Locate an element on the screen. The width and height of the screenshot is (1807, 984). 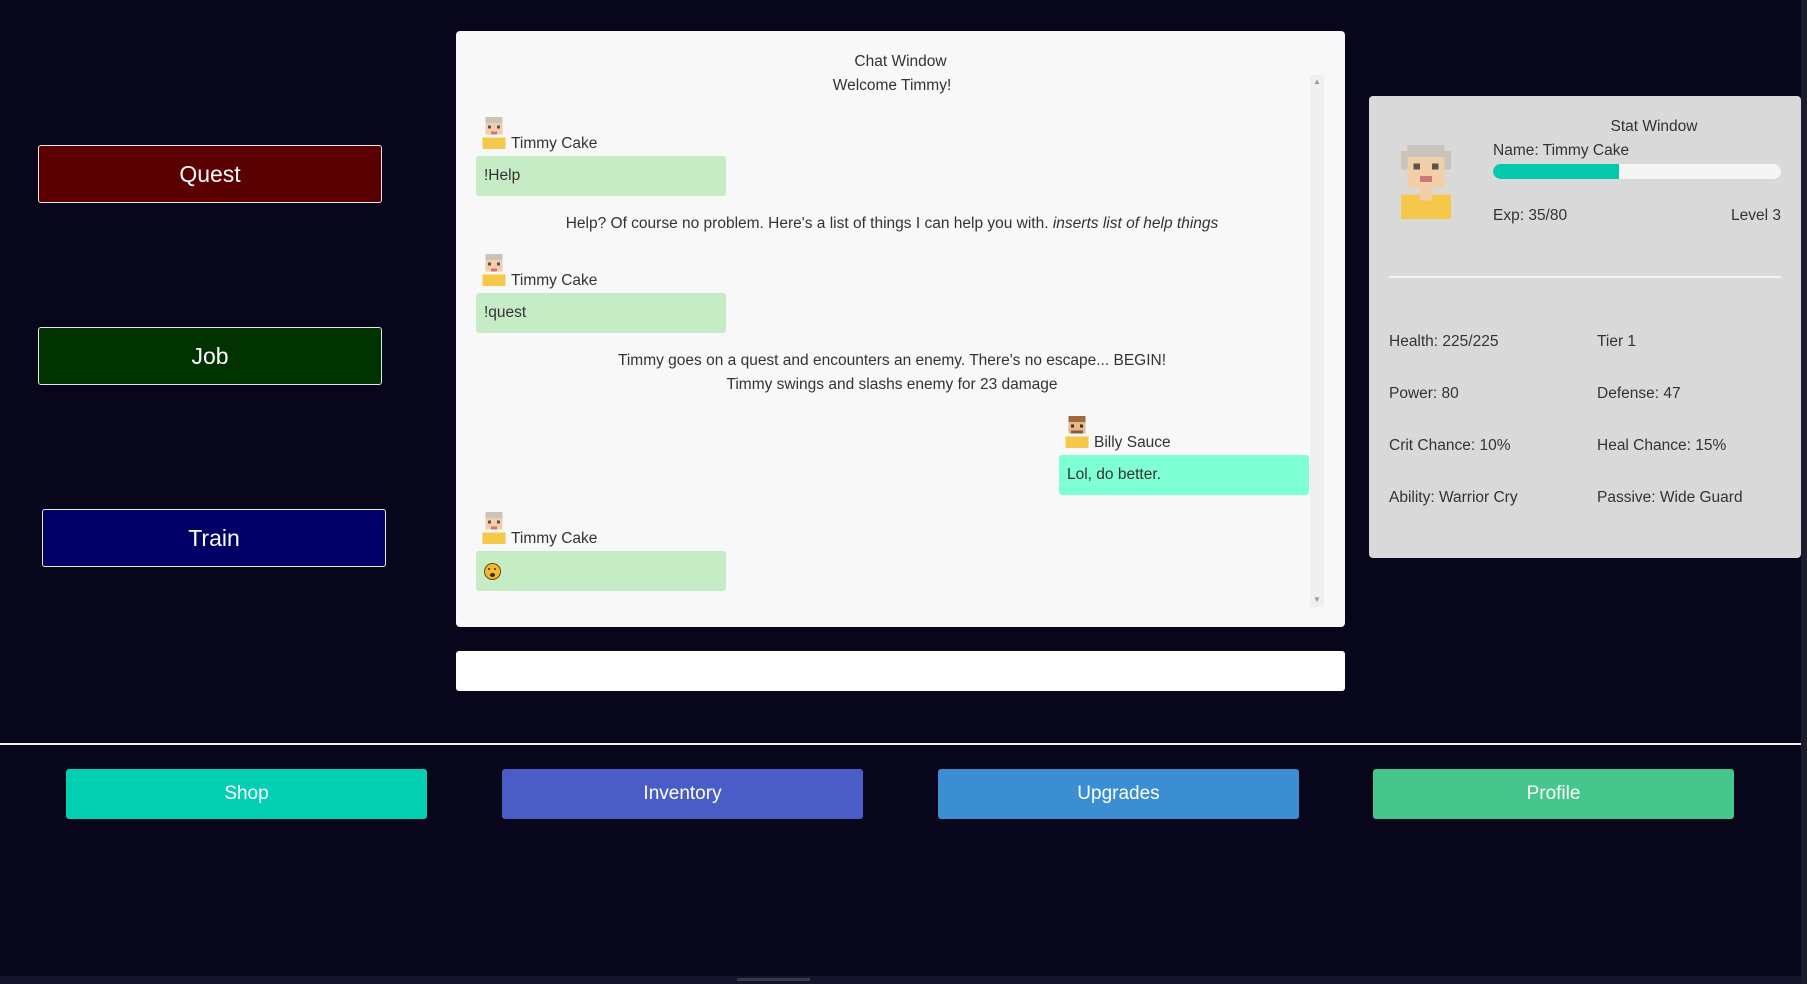
upgrades-button: Upgrades is located at coordinates (1118, 794).